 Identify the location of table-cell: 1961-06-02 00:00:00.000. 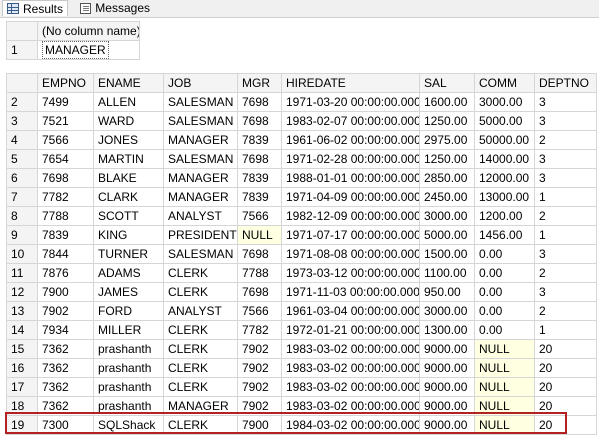
(350, 140).